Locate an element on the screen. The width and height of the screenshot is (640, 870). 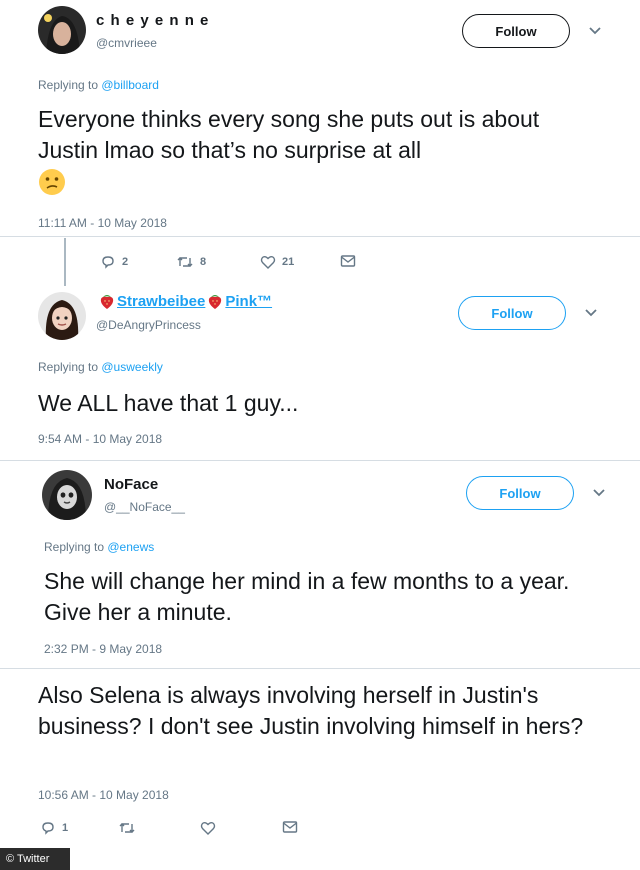
replying-to: Replying to @billboard is located at coordinates (98, 85).